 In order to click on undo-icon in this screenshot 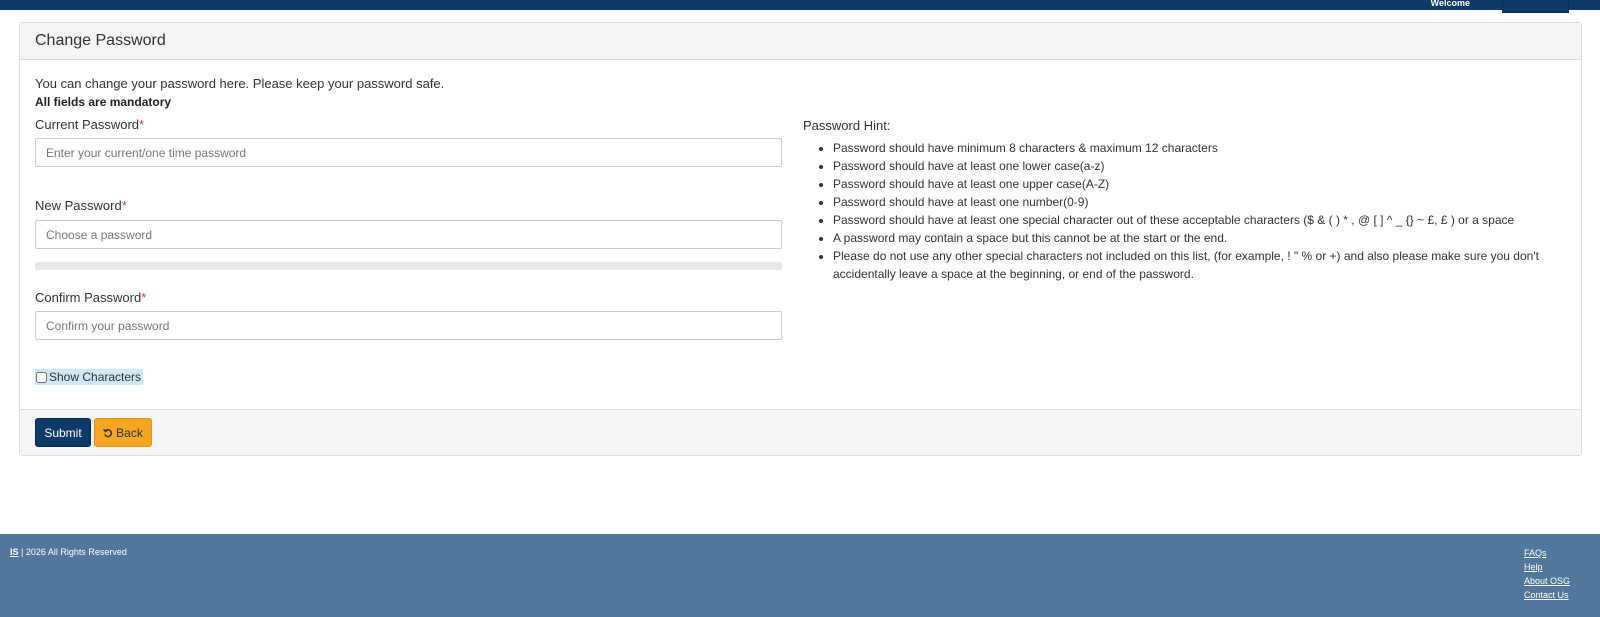, I will do `click(108, 433)`.